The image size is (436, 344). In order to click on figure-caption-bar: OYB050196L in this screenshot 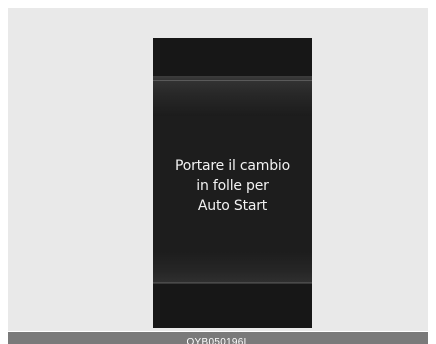, I will do `click(218, 338)`.